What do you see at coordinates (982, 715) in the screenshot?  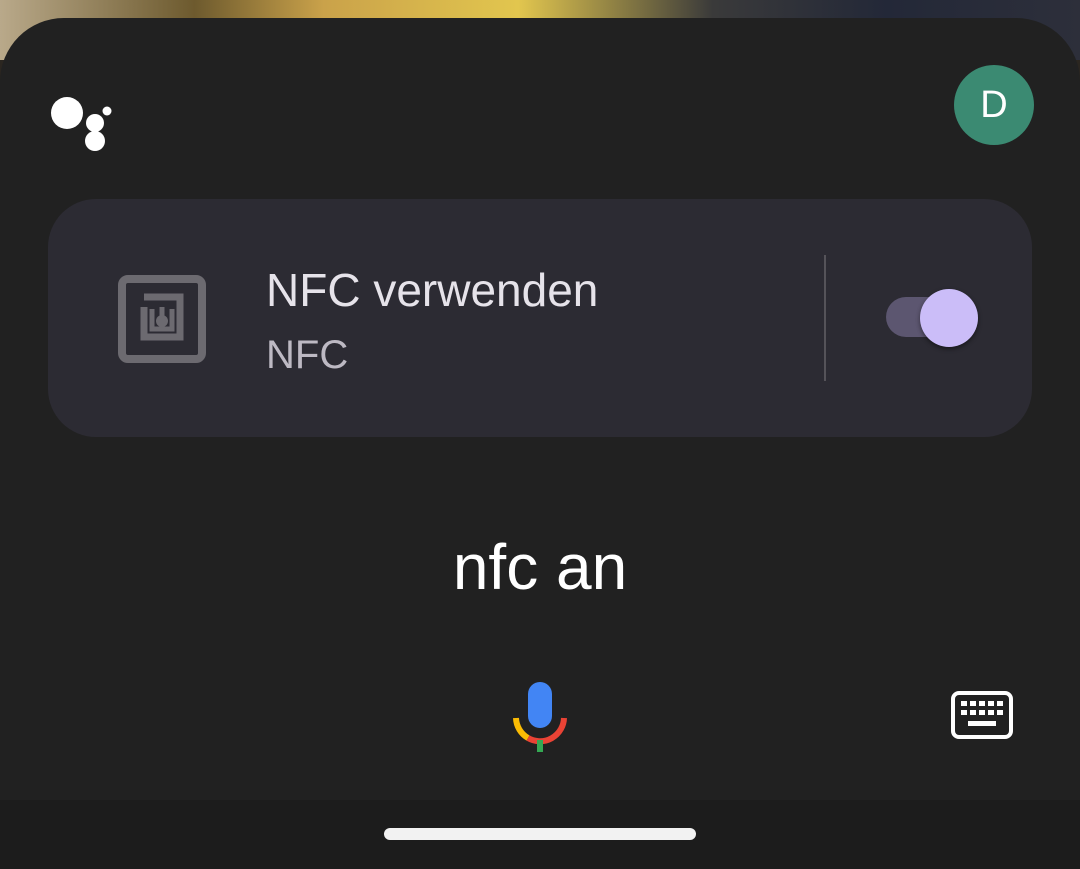 I see `keyboard-icon` at bounding box center [982, 715].